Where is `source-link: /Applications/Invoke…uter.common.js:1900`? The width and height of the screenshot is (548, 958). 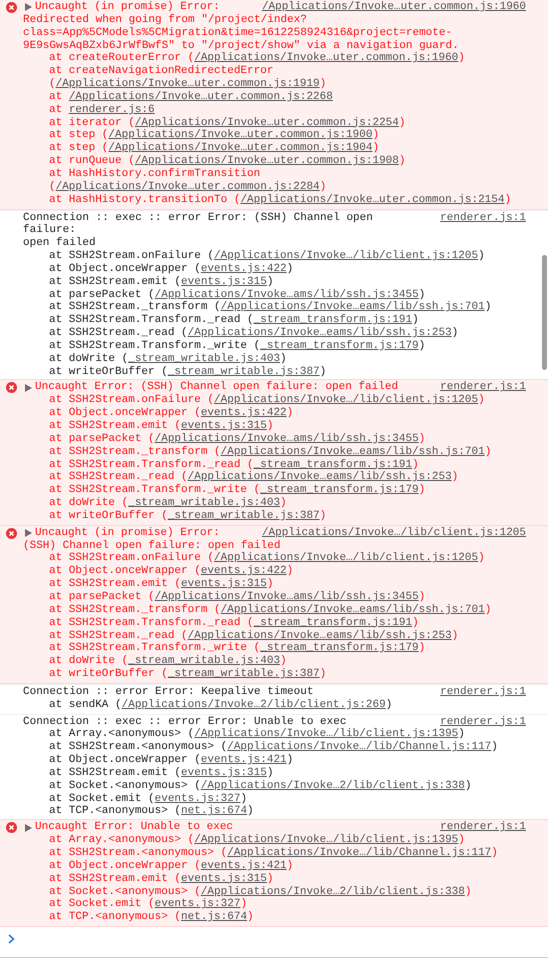
source-link: /Applications/Invoke…uter.common.js:1900 is located at coordinates (240, 135).